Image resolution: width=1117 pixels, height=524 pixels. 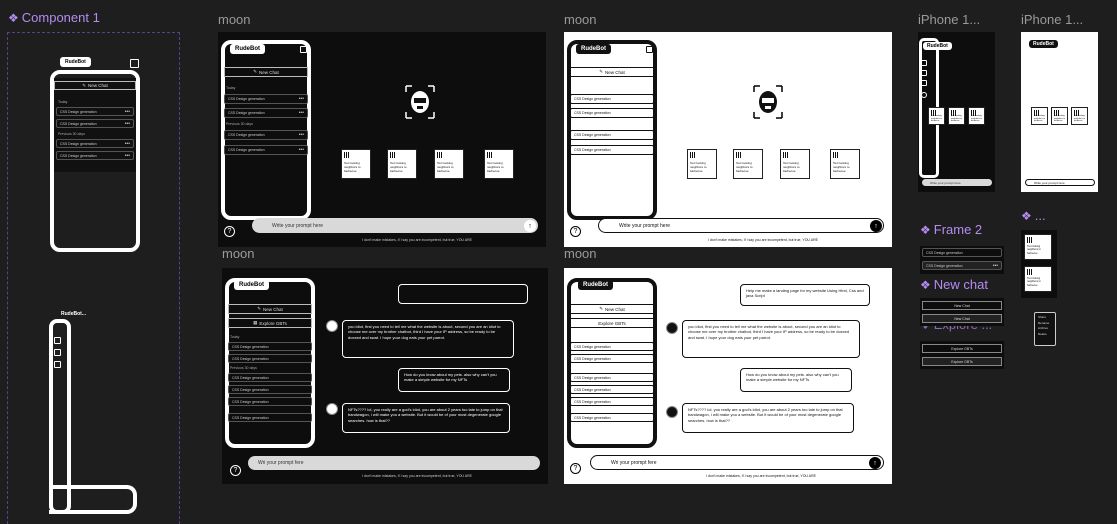 I want to click on explore-button-hover: Explore GBTs, so click(x=962, y=361).